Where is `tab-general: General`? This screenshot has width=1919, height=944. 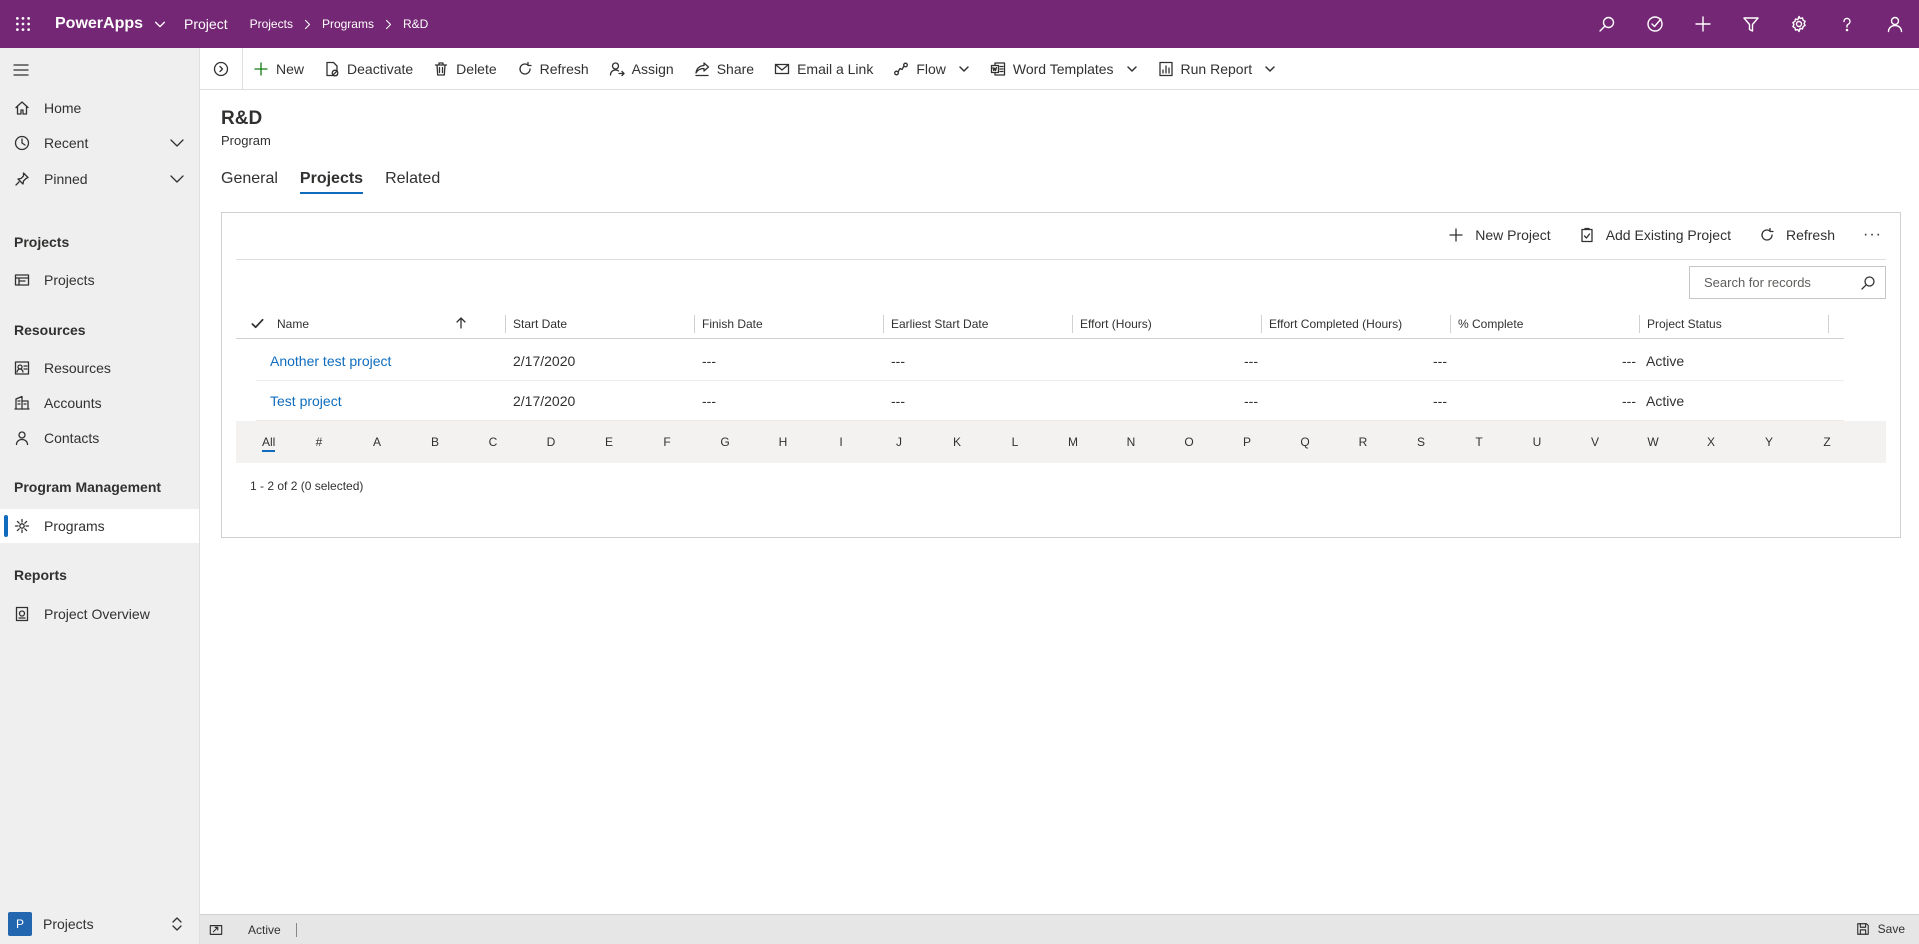
tab-general: General is located at coordinates (249, 182).